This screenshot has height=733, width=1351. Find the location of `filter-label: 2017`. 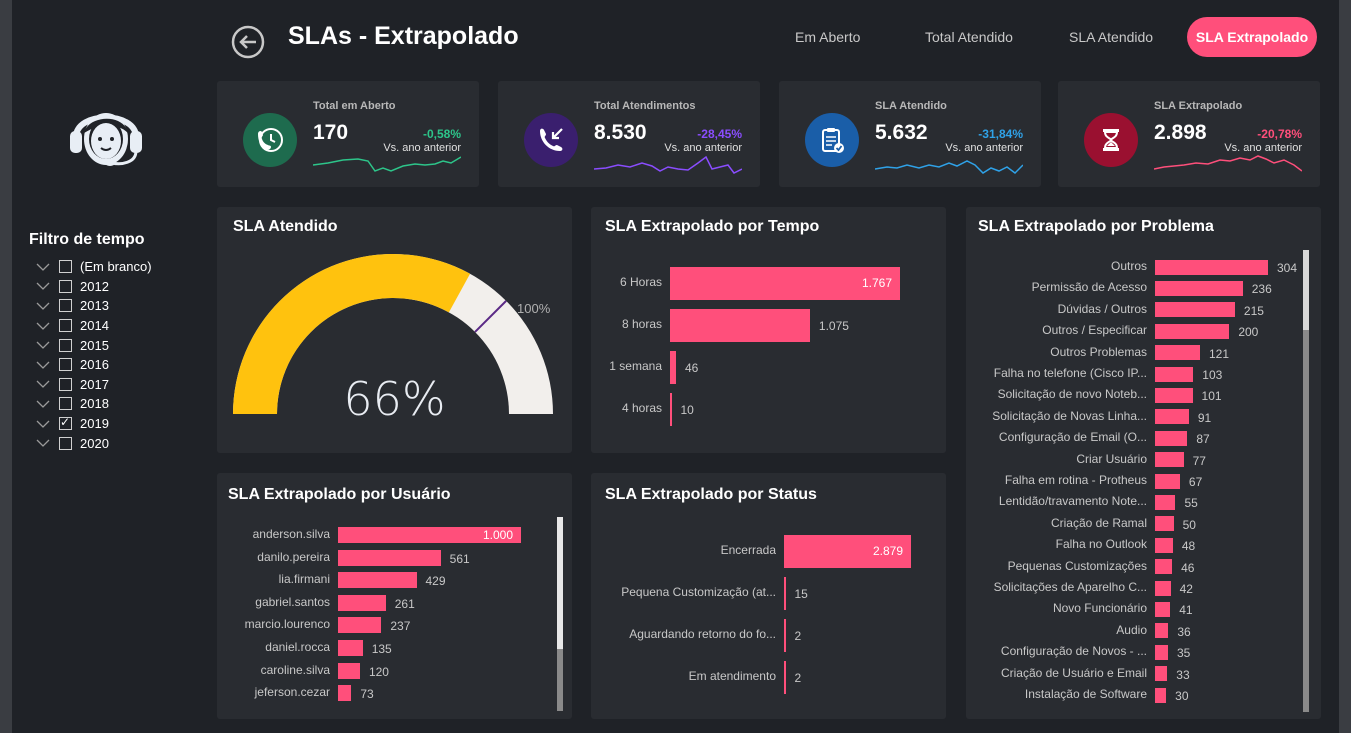

filter-label: 2017 is located at coordinates (94, 384).